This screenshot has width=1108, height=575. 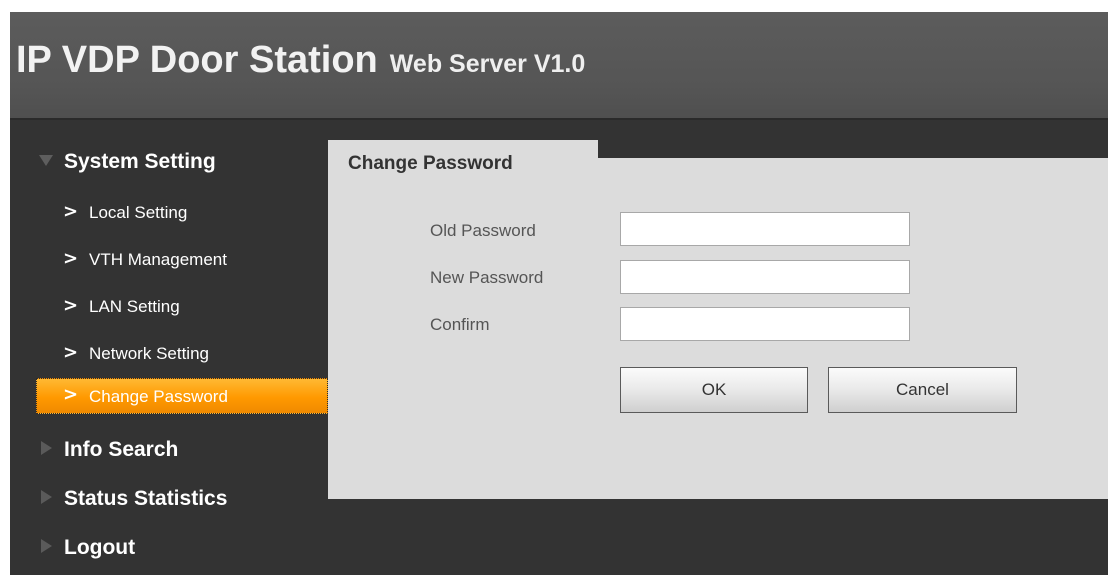 What do you see at coordinates (46, 160) in the screenshot?
I see `triangle-down-icon` at bounding box center [46, 160].